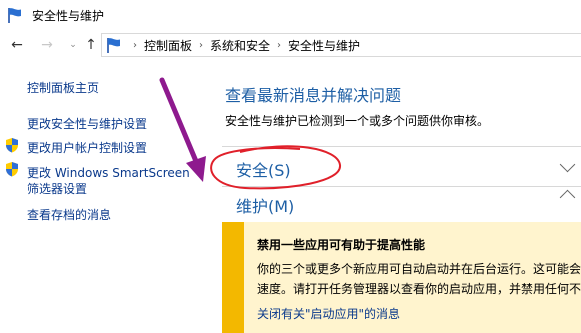  Describe the element at coordinates (17, 45) in the screenshot. I see `back-button: ←` at that location.